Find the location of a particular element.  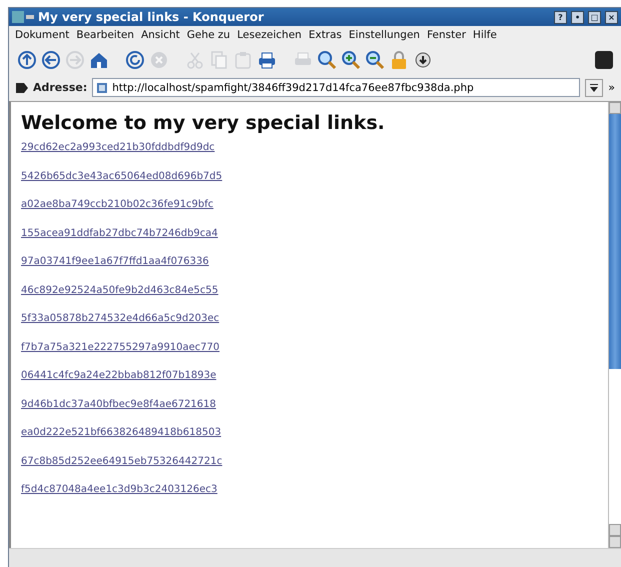

page-link: 06441c4fc9a24e22bbab812f07b1893e is located at coordinates (118, 375).